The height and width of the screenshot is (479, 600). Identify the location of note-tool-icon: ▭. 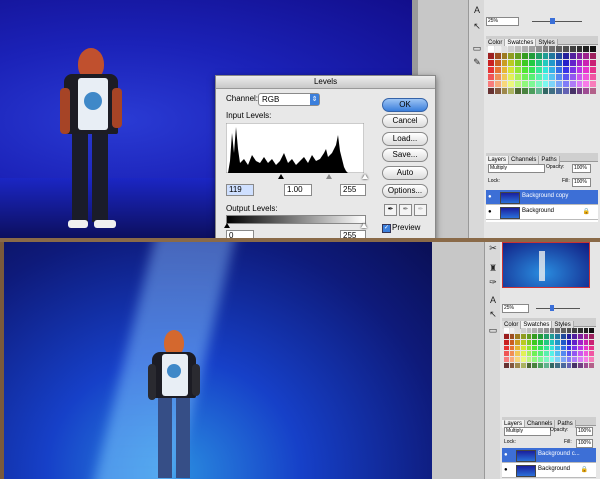
(493, 330).